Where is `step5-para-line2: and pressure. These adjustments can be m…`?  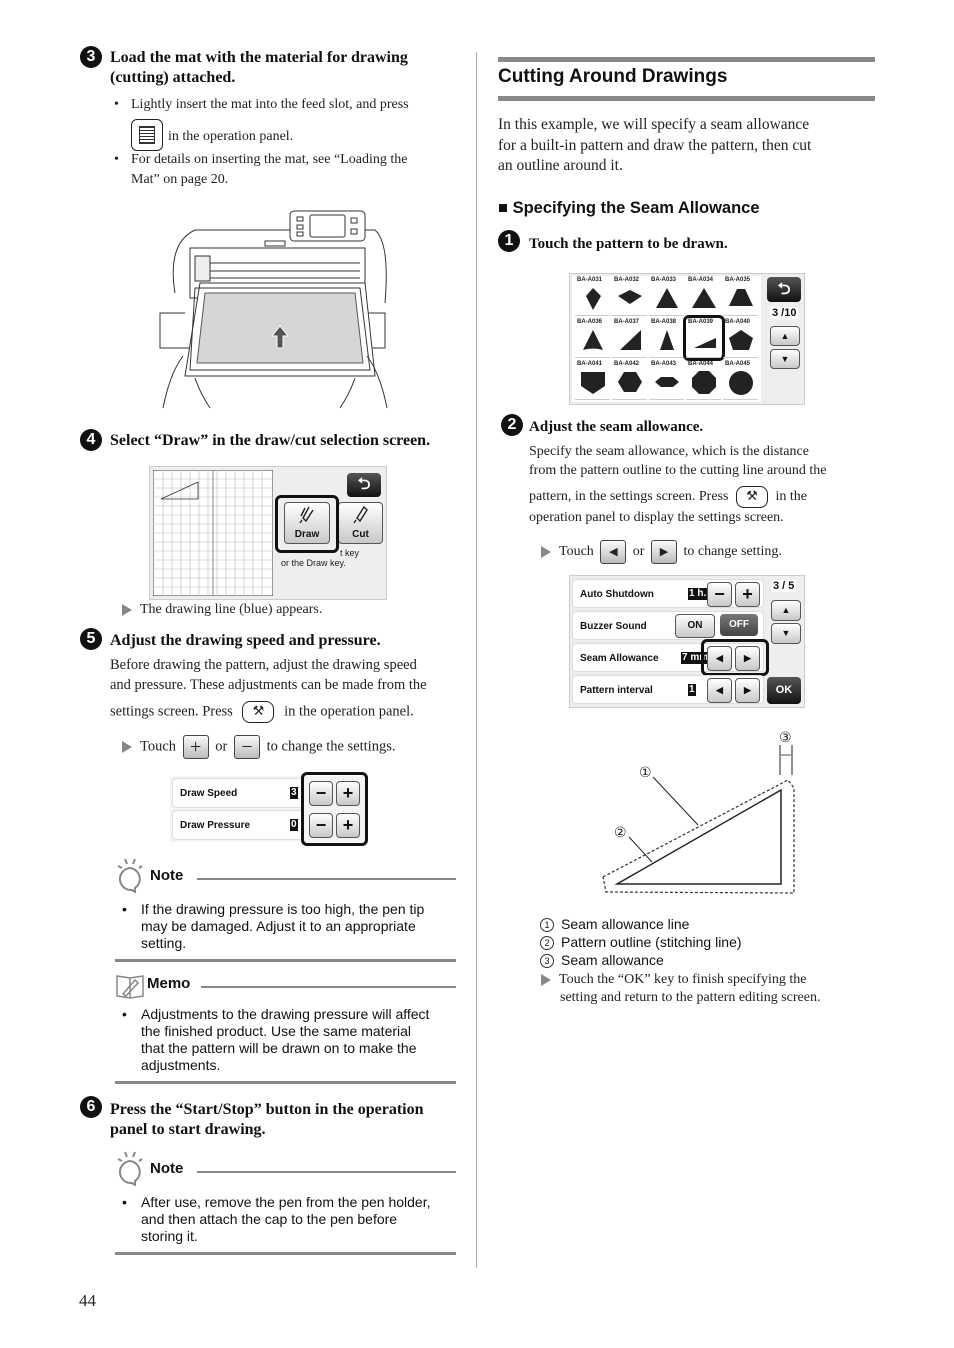
step5-para-line2: and pressure. These adjustments can be m… is located at coordinates (268, 685).